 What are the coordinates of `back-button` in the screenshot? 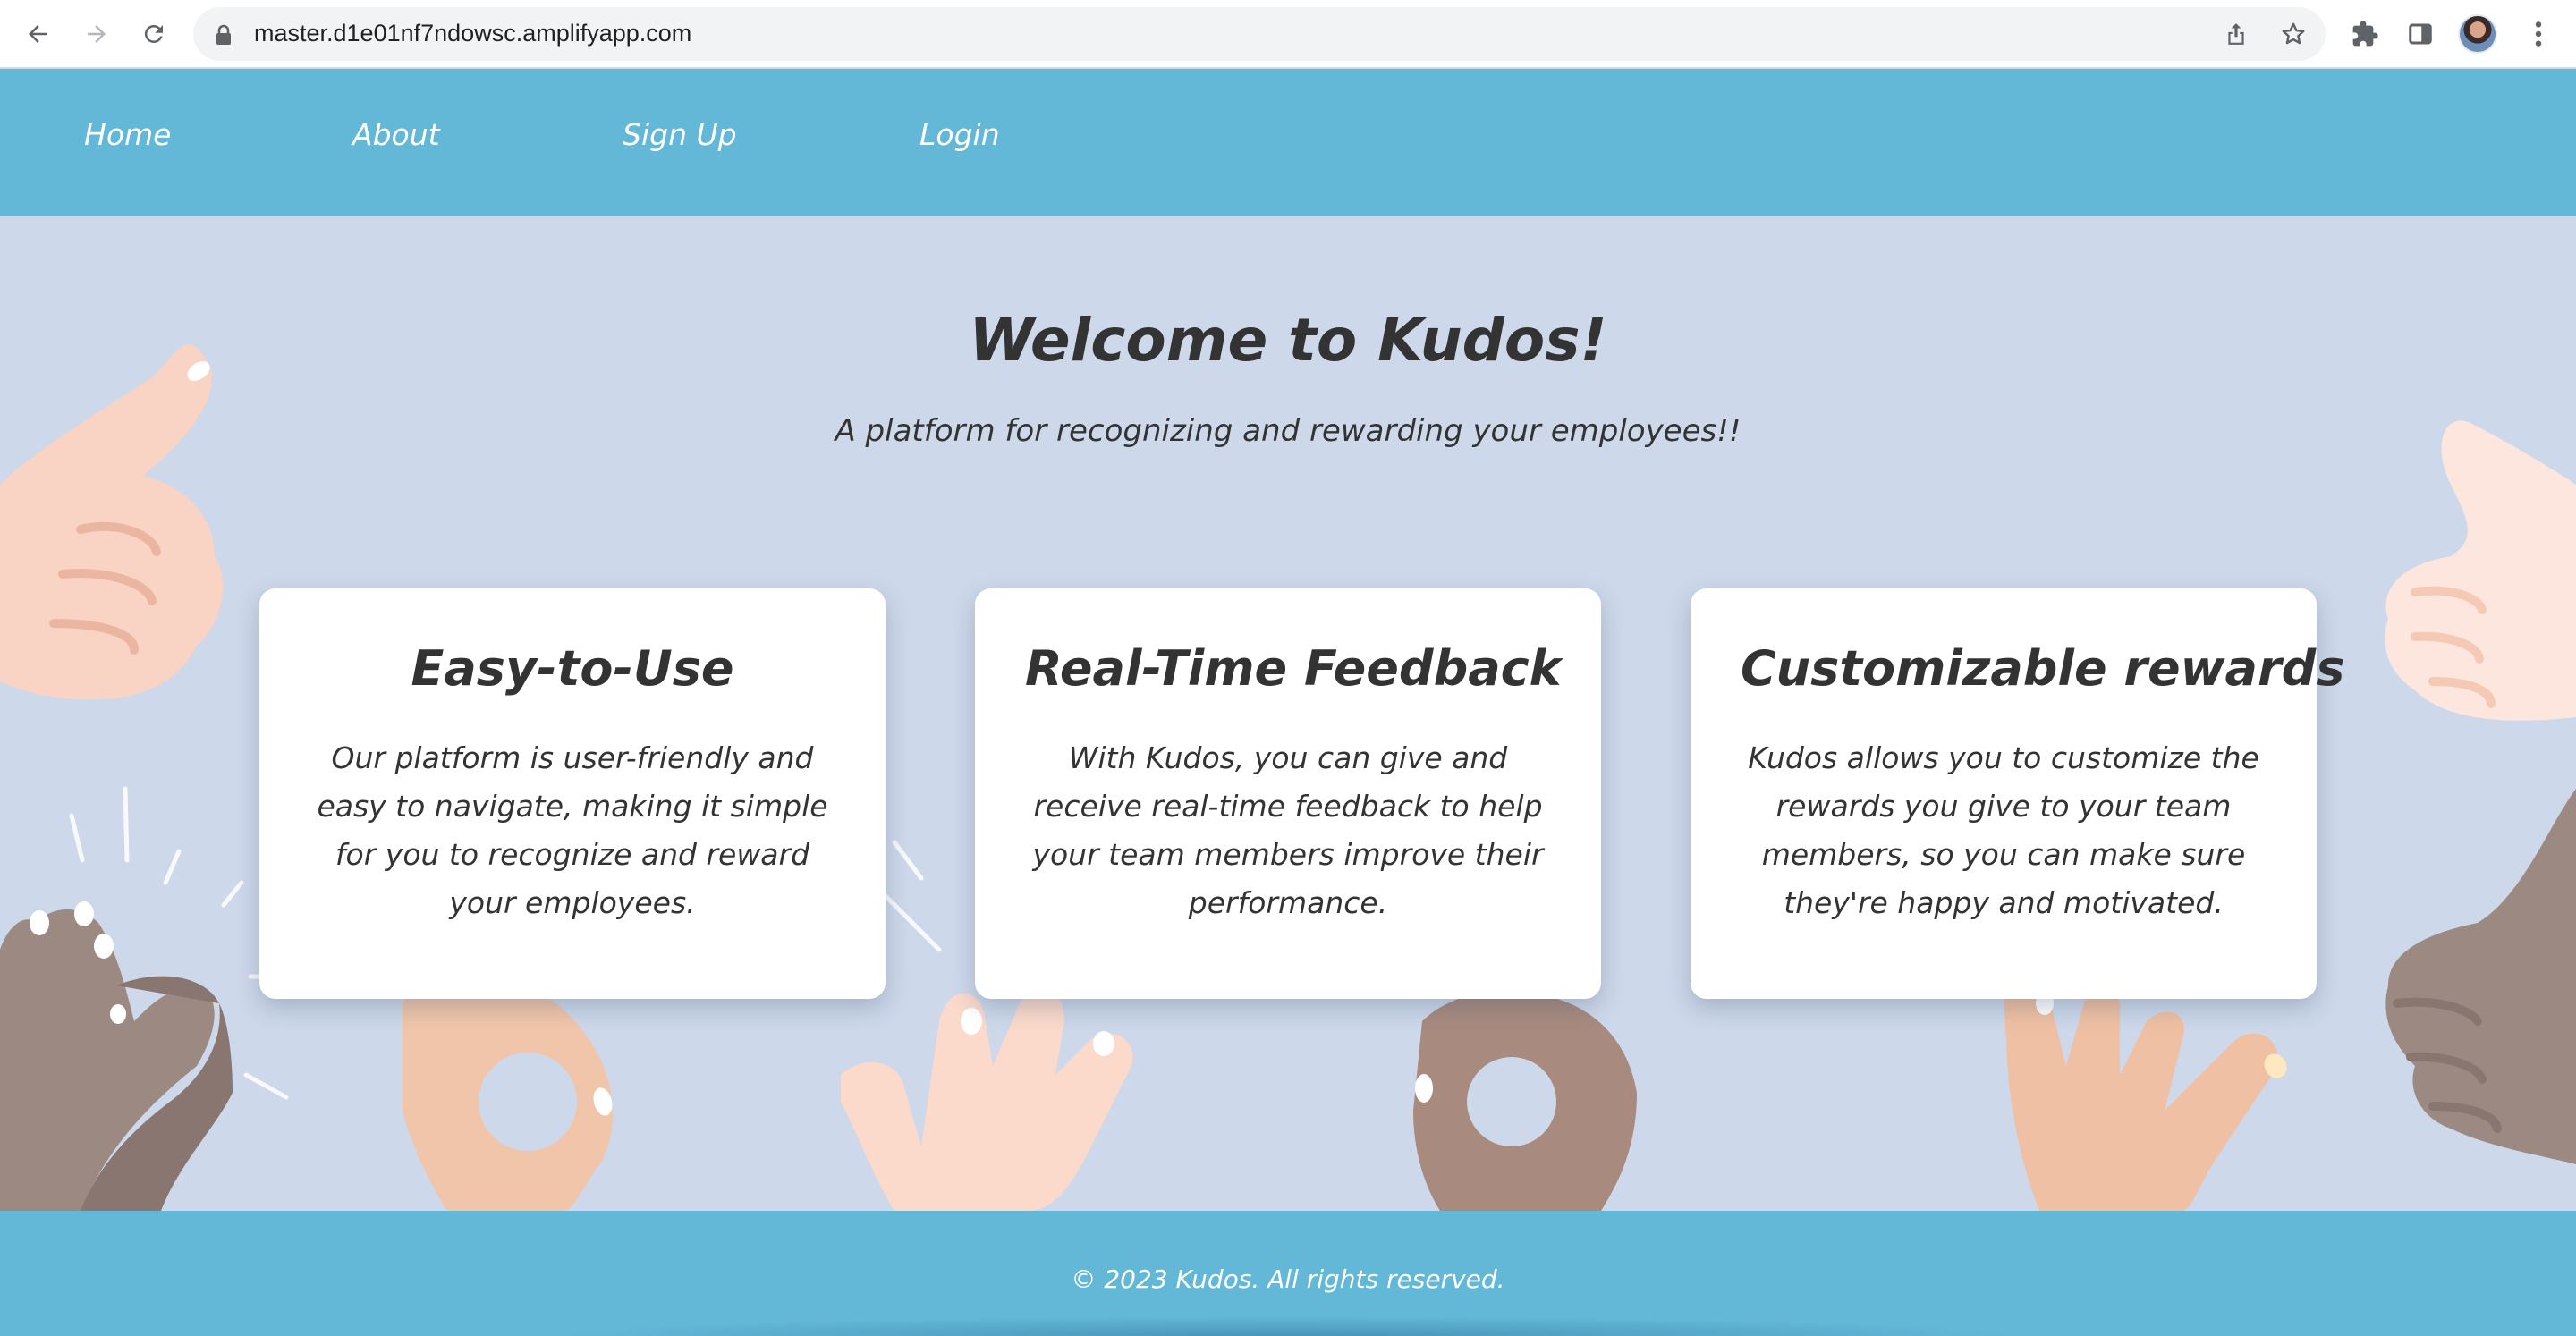 It's located at (37, 34).